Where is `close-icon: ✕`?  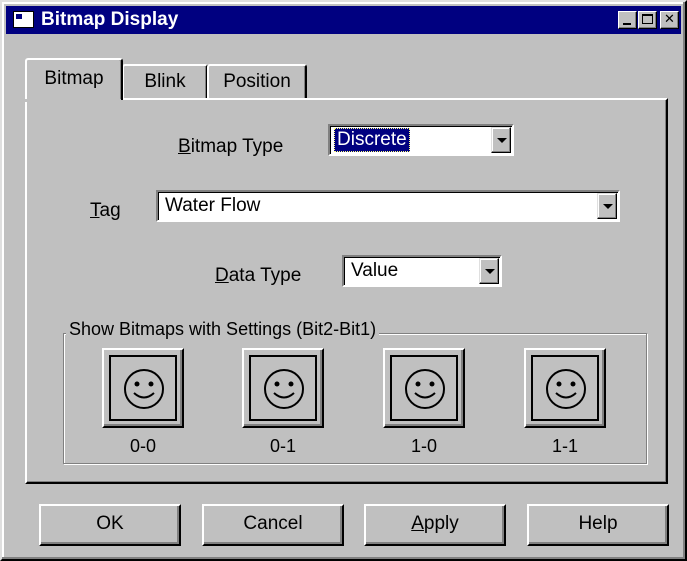
close-icon: ✕ is located at coordinates (669, 19).